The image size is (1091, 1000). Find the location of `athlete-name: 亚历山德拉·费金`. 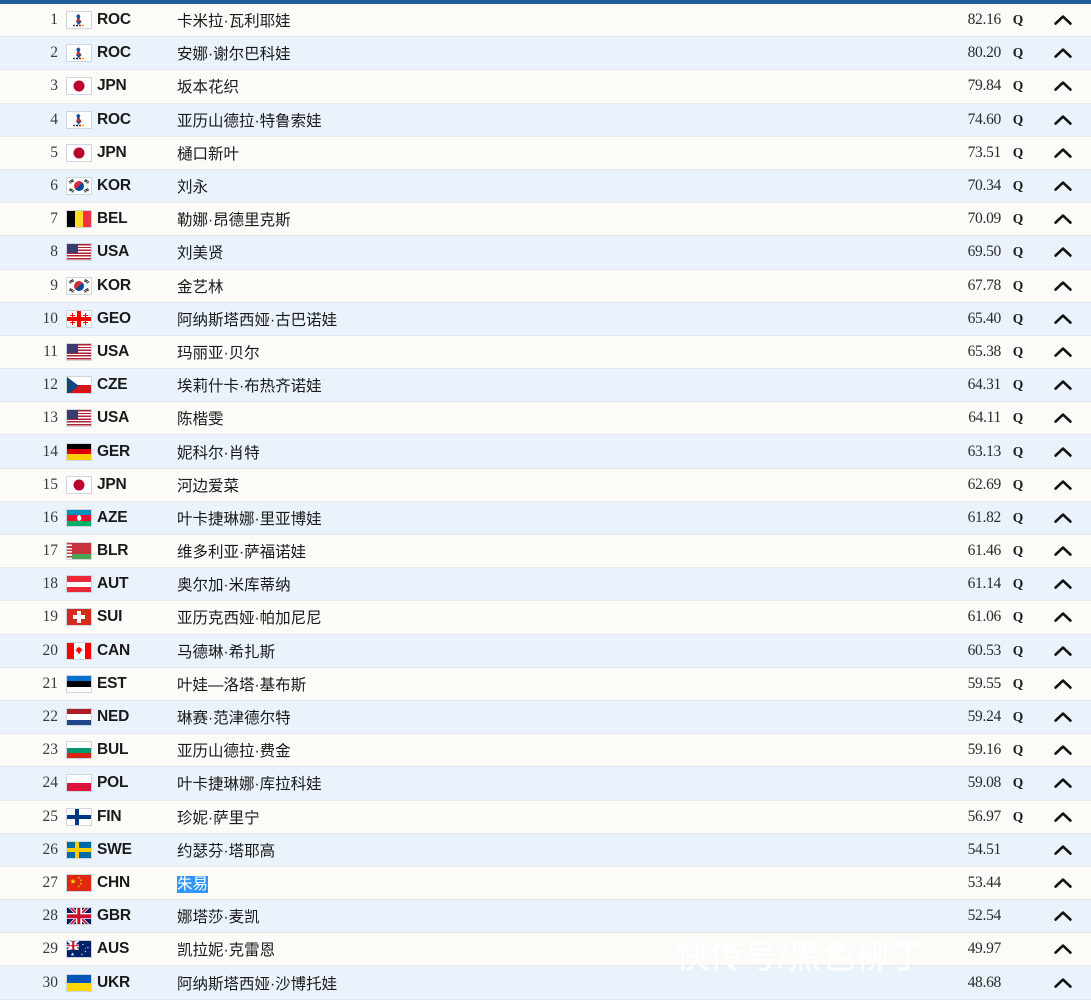

athlete-name: 亚历山德拉·费金 is located at coordinates (536, 750).